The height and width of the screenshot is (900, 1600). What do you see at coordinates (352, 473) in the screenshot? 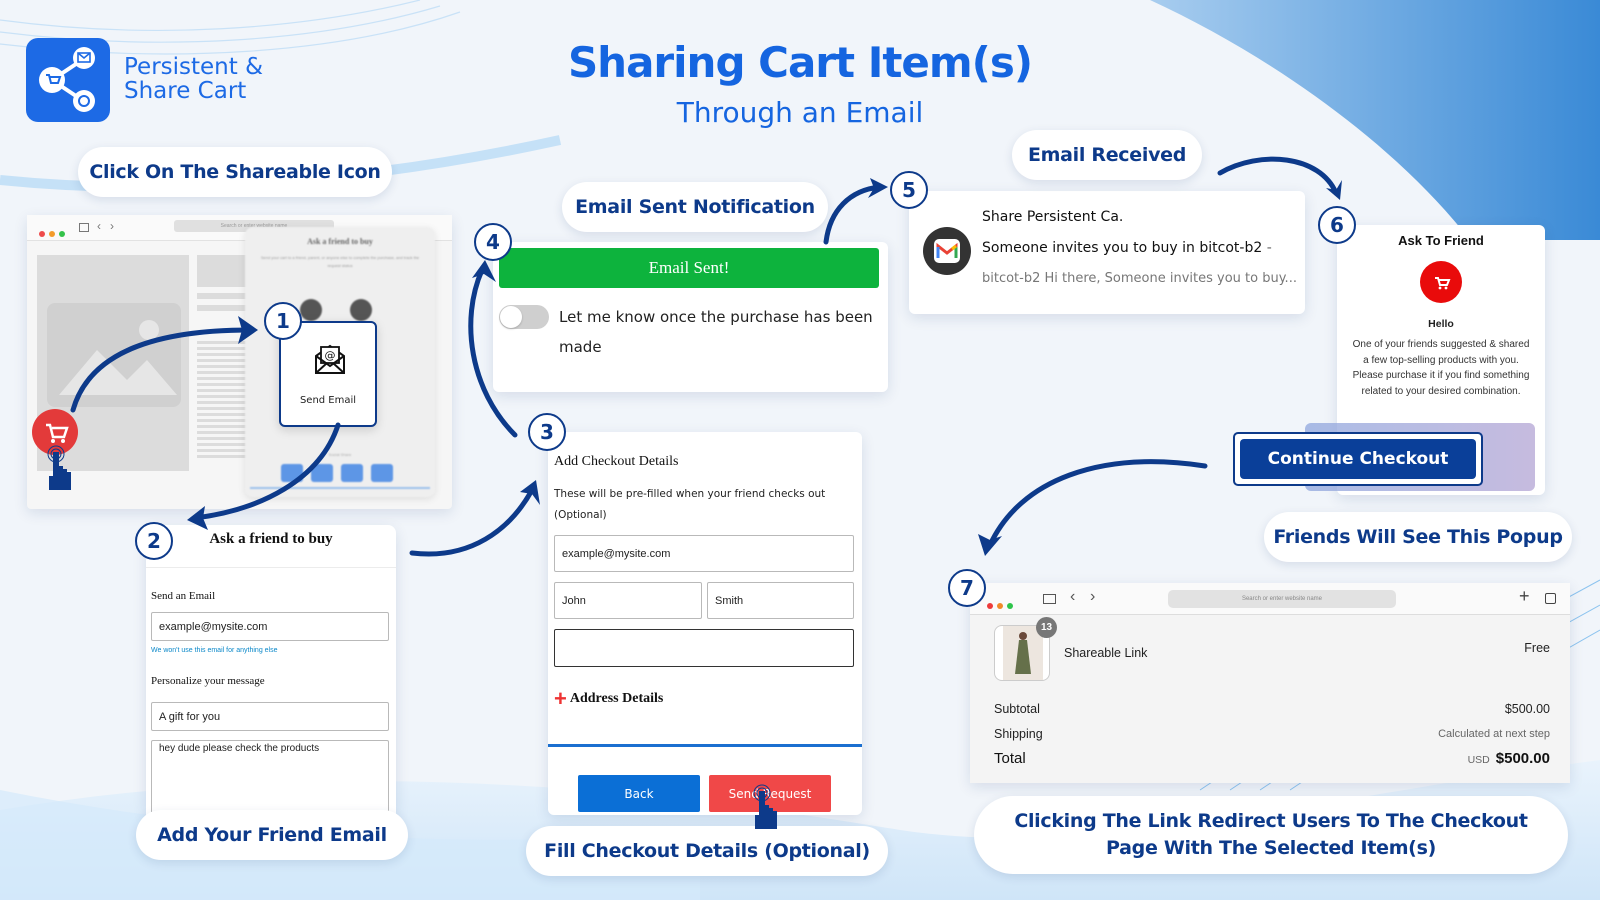
I see `twitter-icon` at bounding box center [352, 473].